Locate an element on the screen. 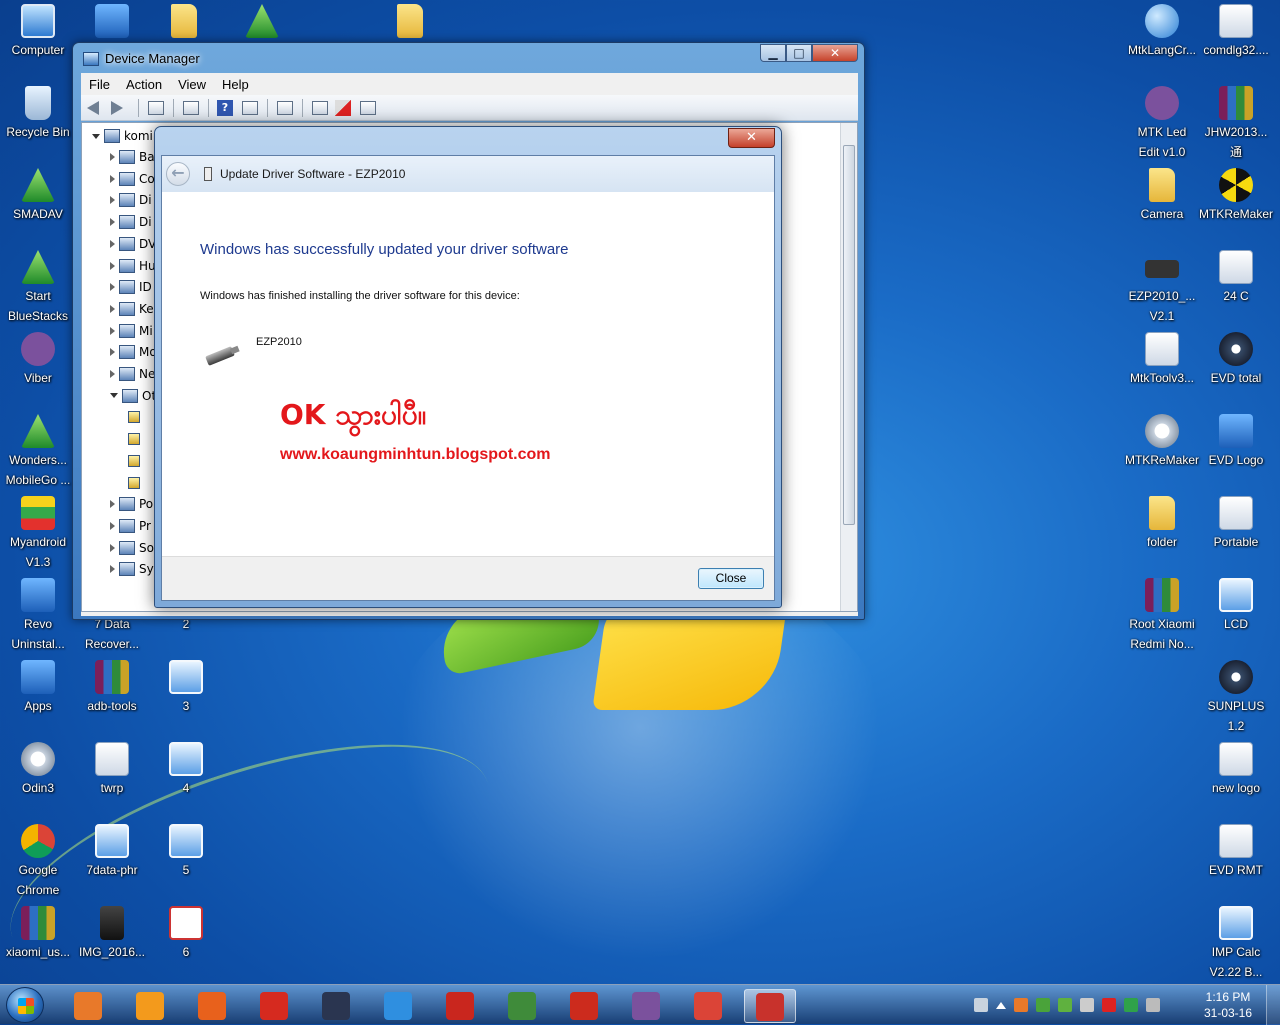 This screenshot has width=1280, height=1025. desktop-icon: Computer is located at coordinates (38, 32).